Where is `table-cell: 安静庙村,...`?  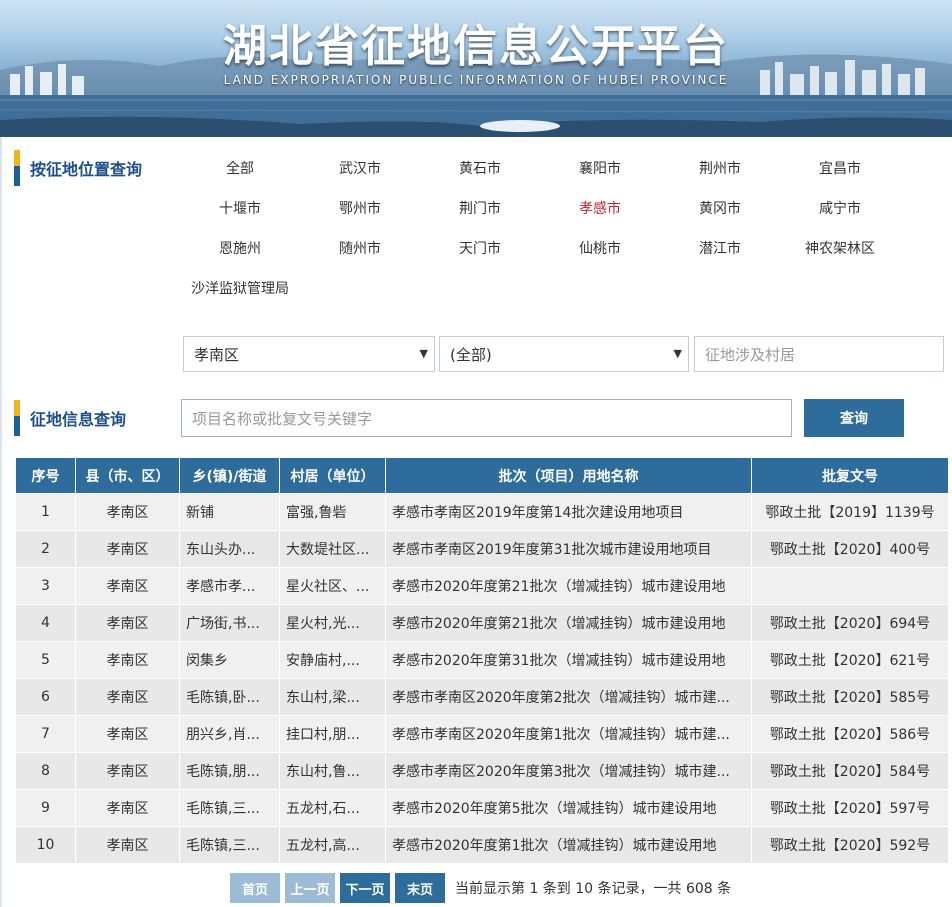
table-cell: 安静庙村,... is located at coordinates (332, 660).